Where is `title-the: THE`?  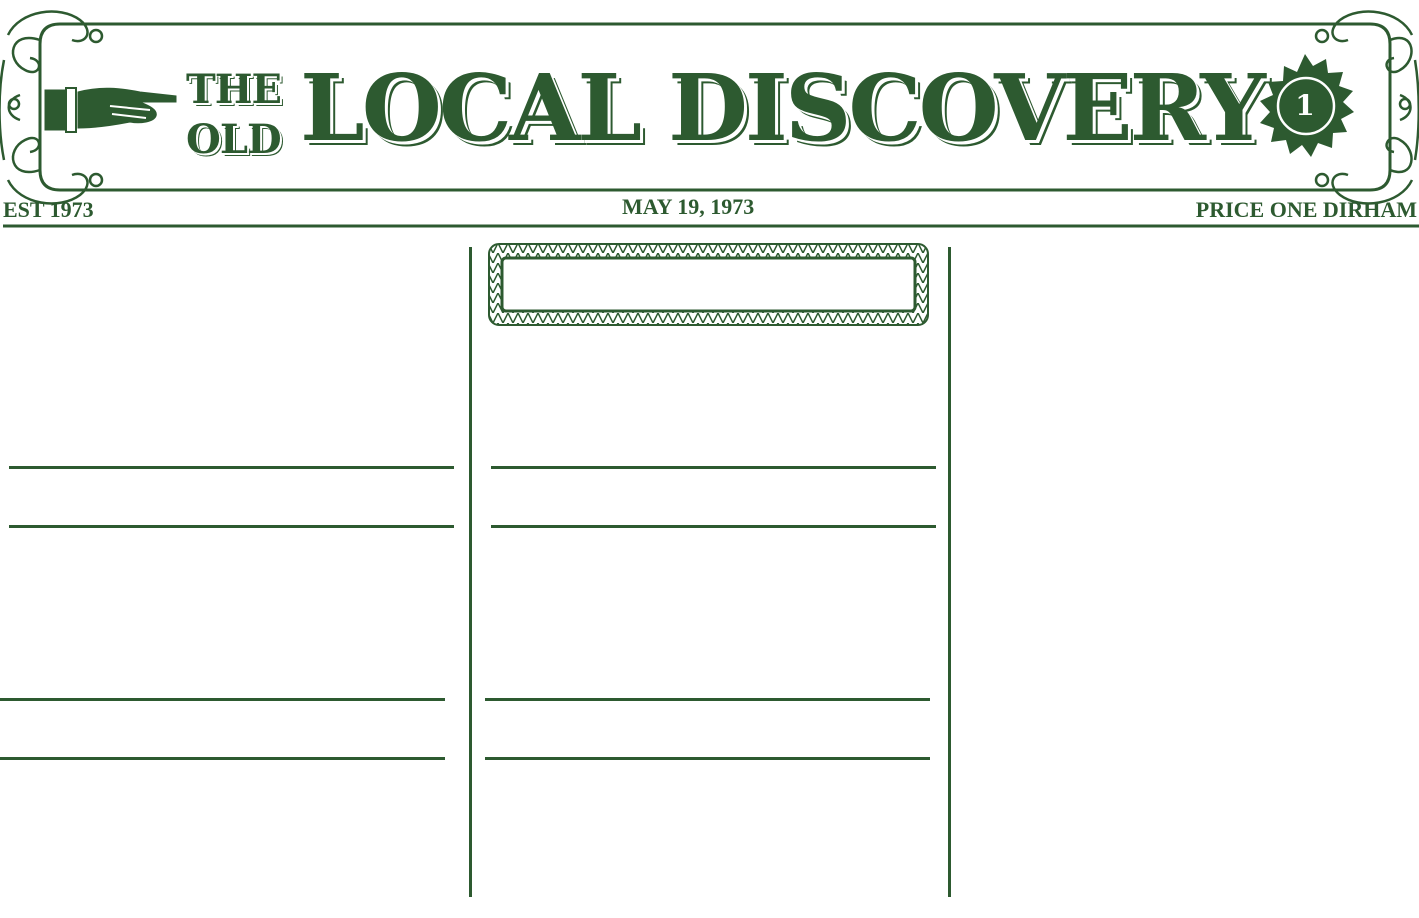 title-the: THE is located at coordinates (234, 89).